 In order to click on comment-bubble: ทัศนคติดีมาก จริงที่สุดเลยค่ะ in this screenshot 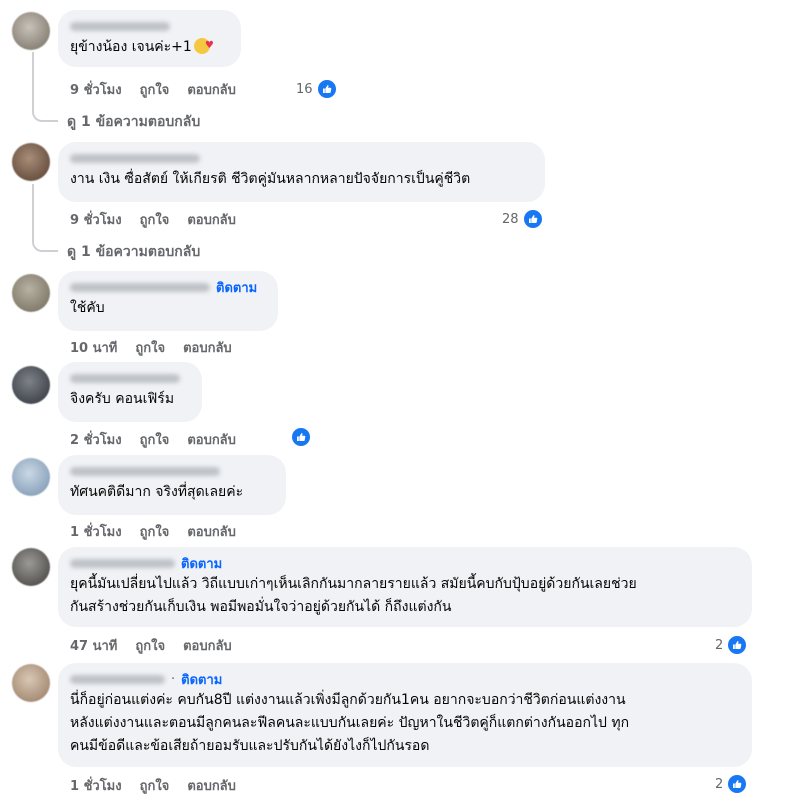, I will do `click(172, 485)`.